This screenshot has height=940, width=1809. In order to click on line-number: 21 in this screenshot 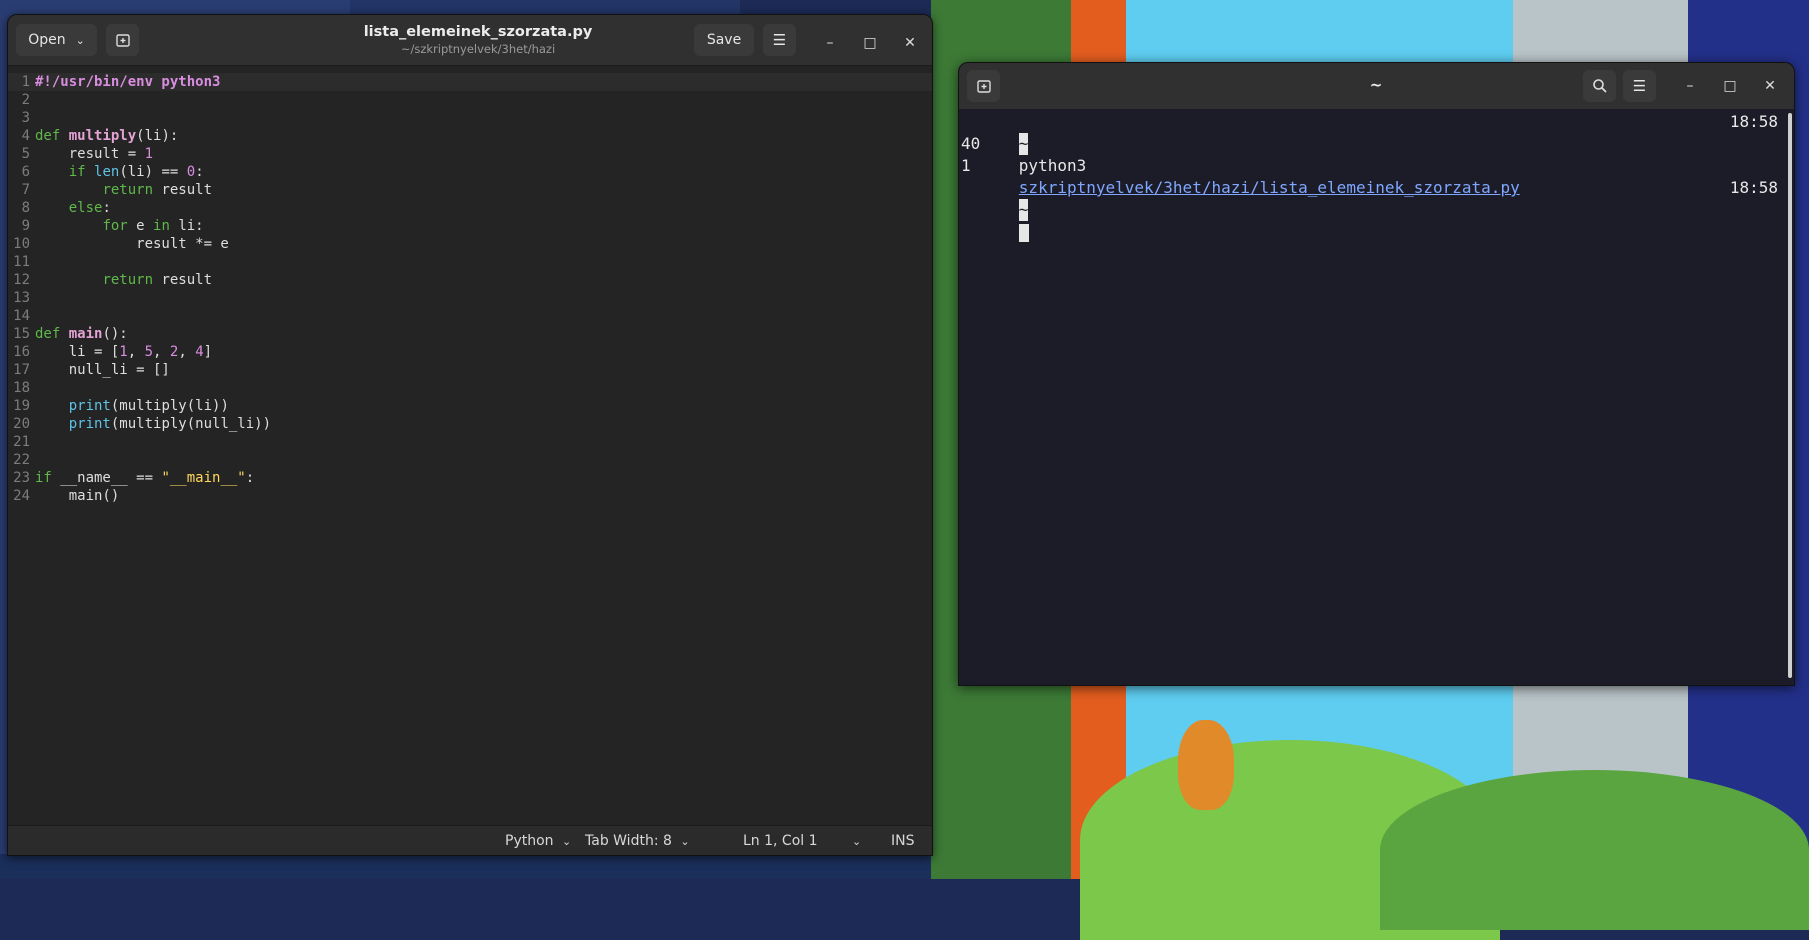, I will do `click(21, 442)`.